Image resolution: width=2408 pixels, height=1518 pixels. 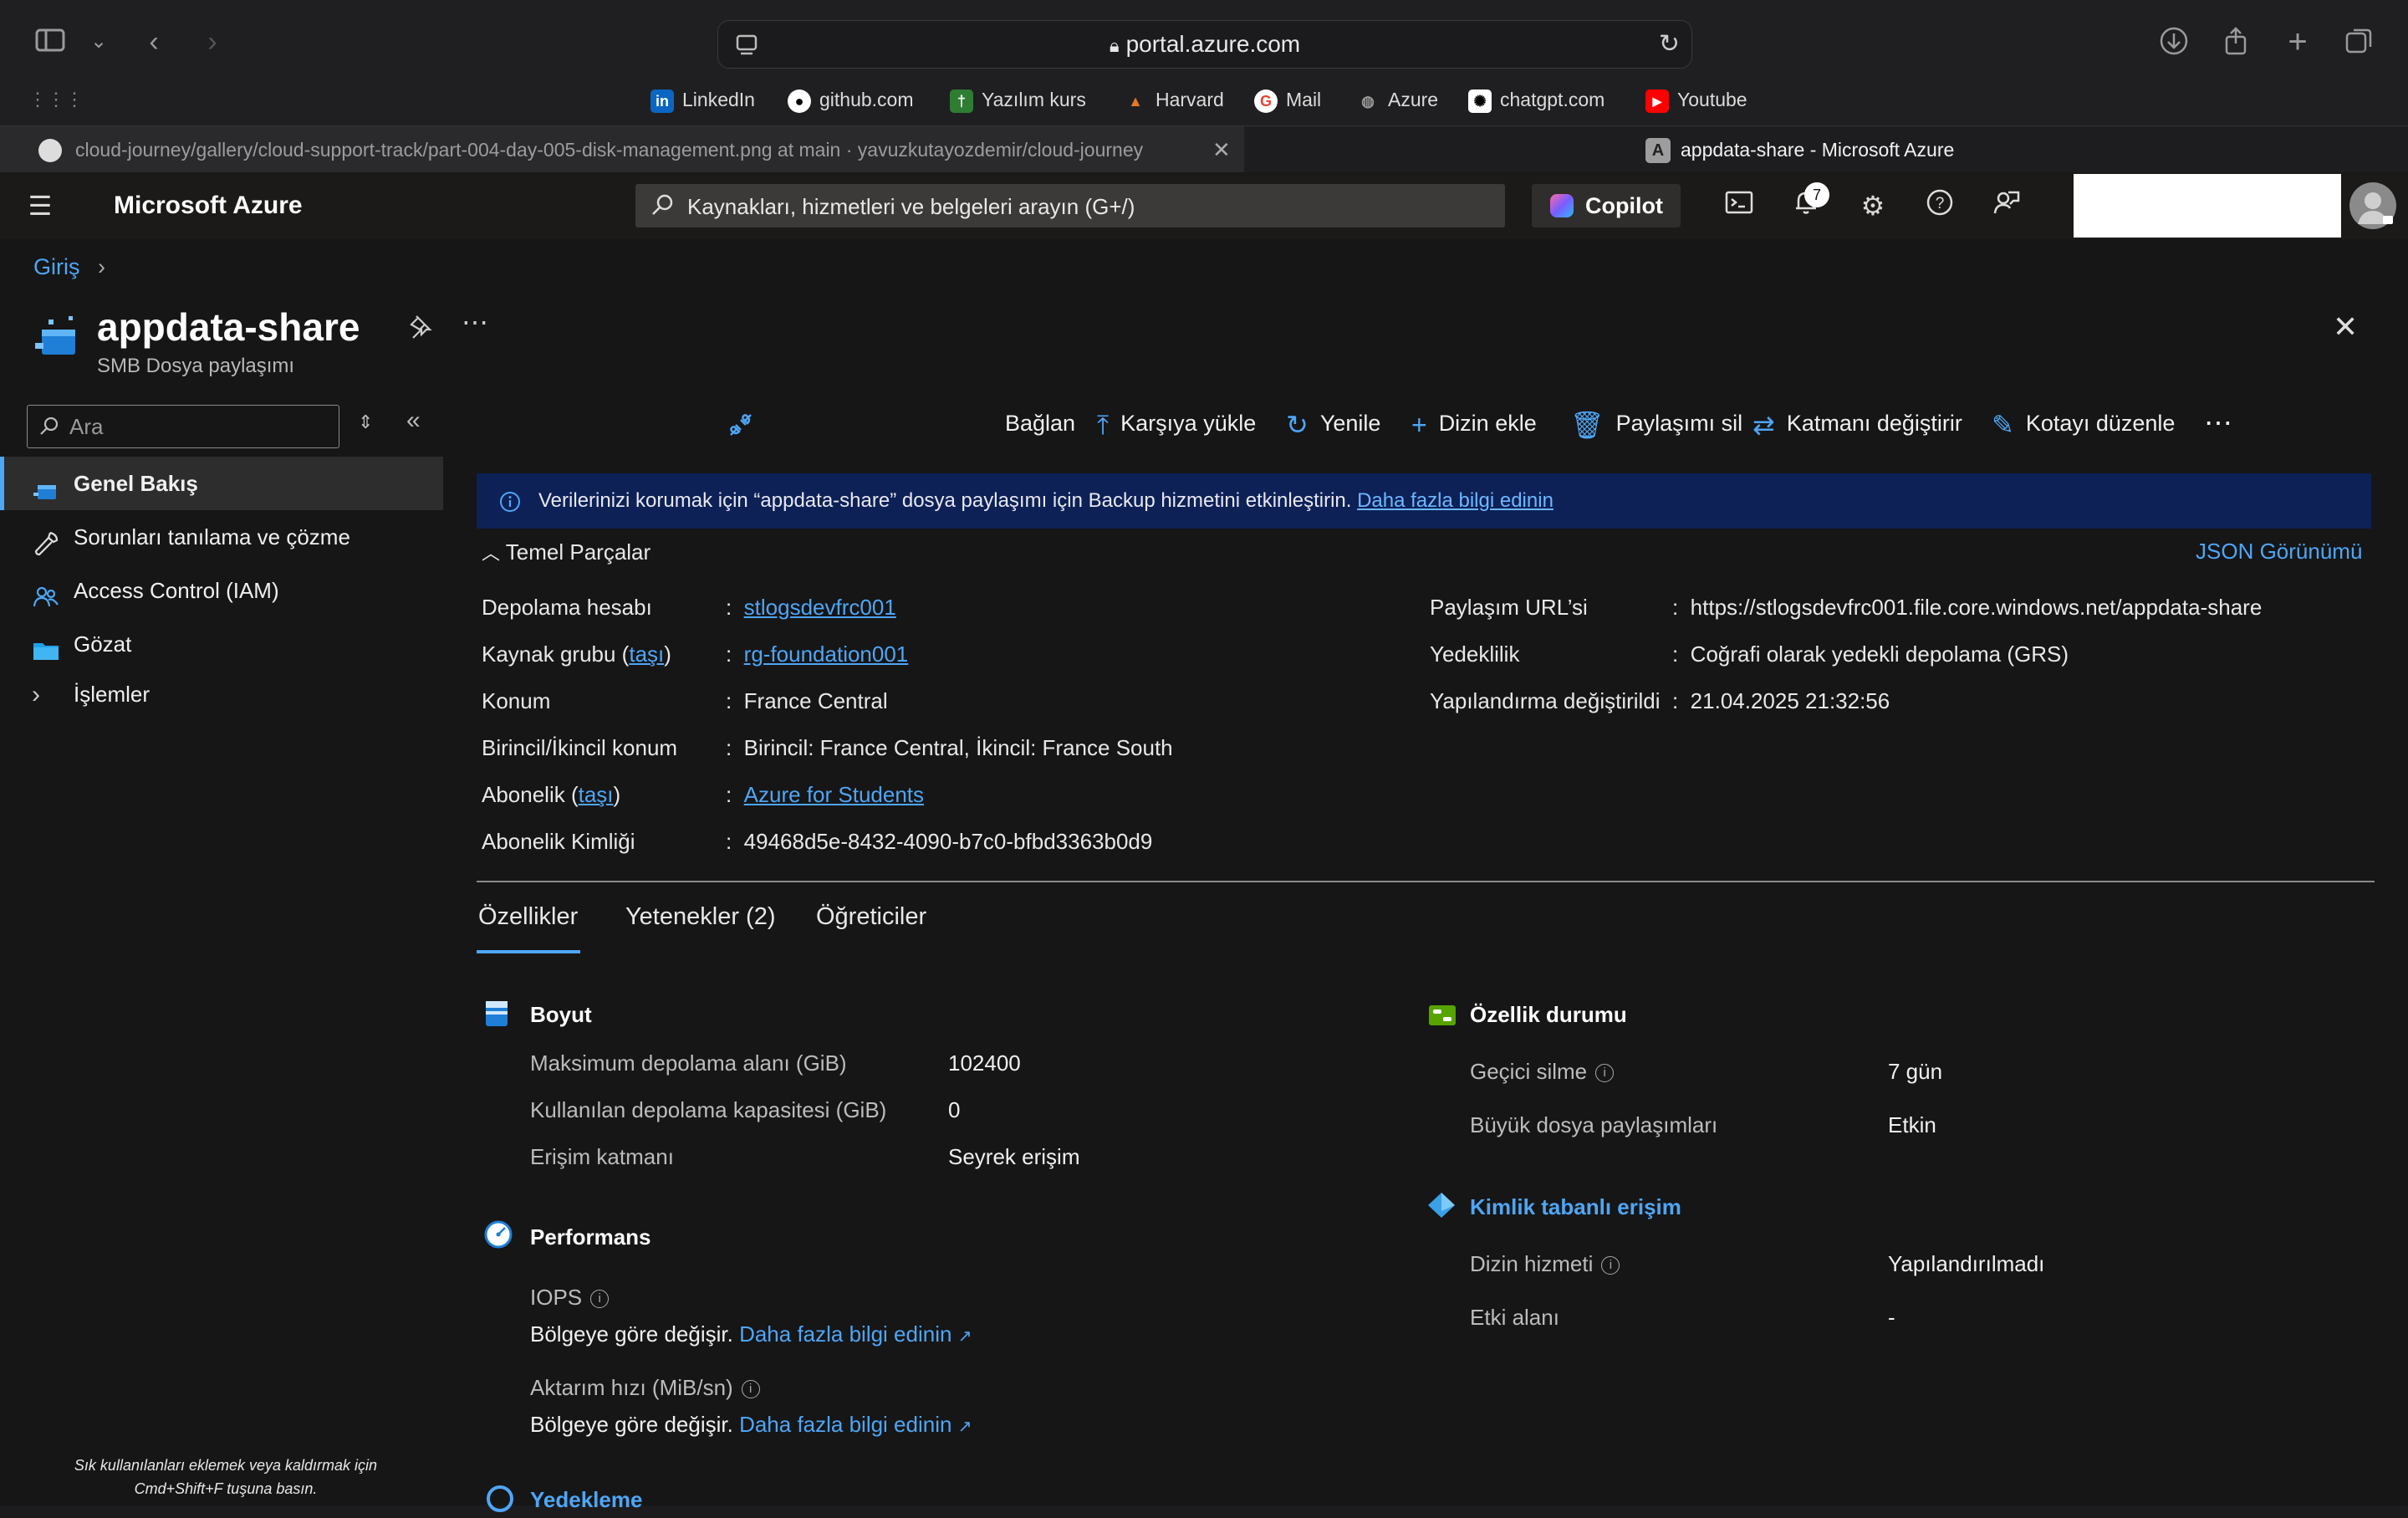 I want to click on bookmark-youtube: ▶ Youtube, so click(x=1696, y=99).